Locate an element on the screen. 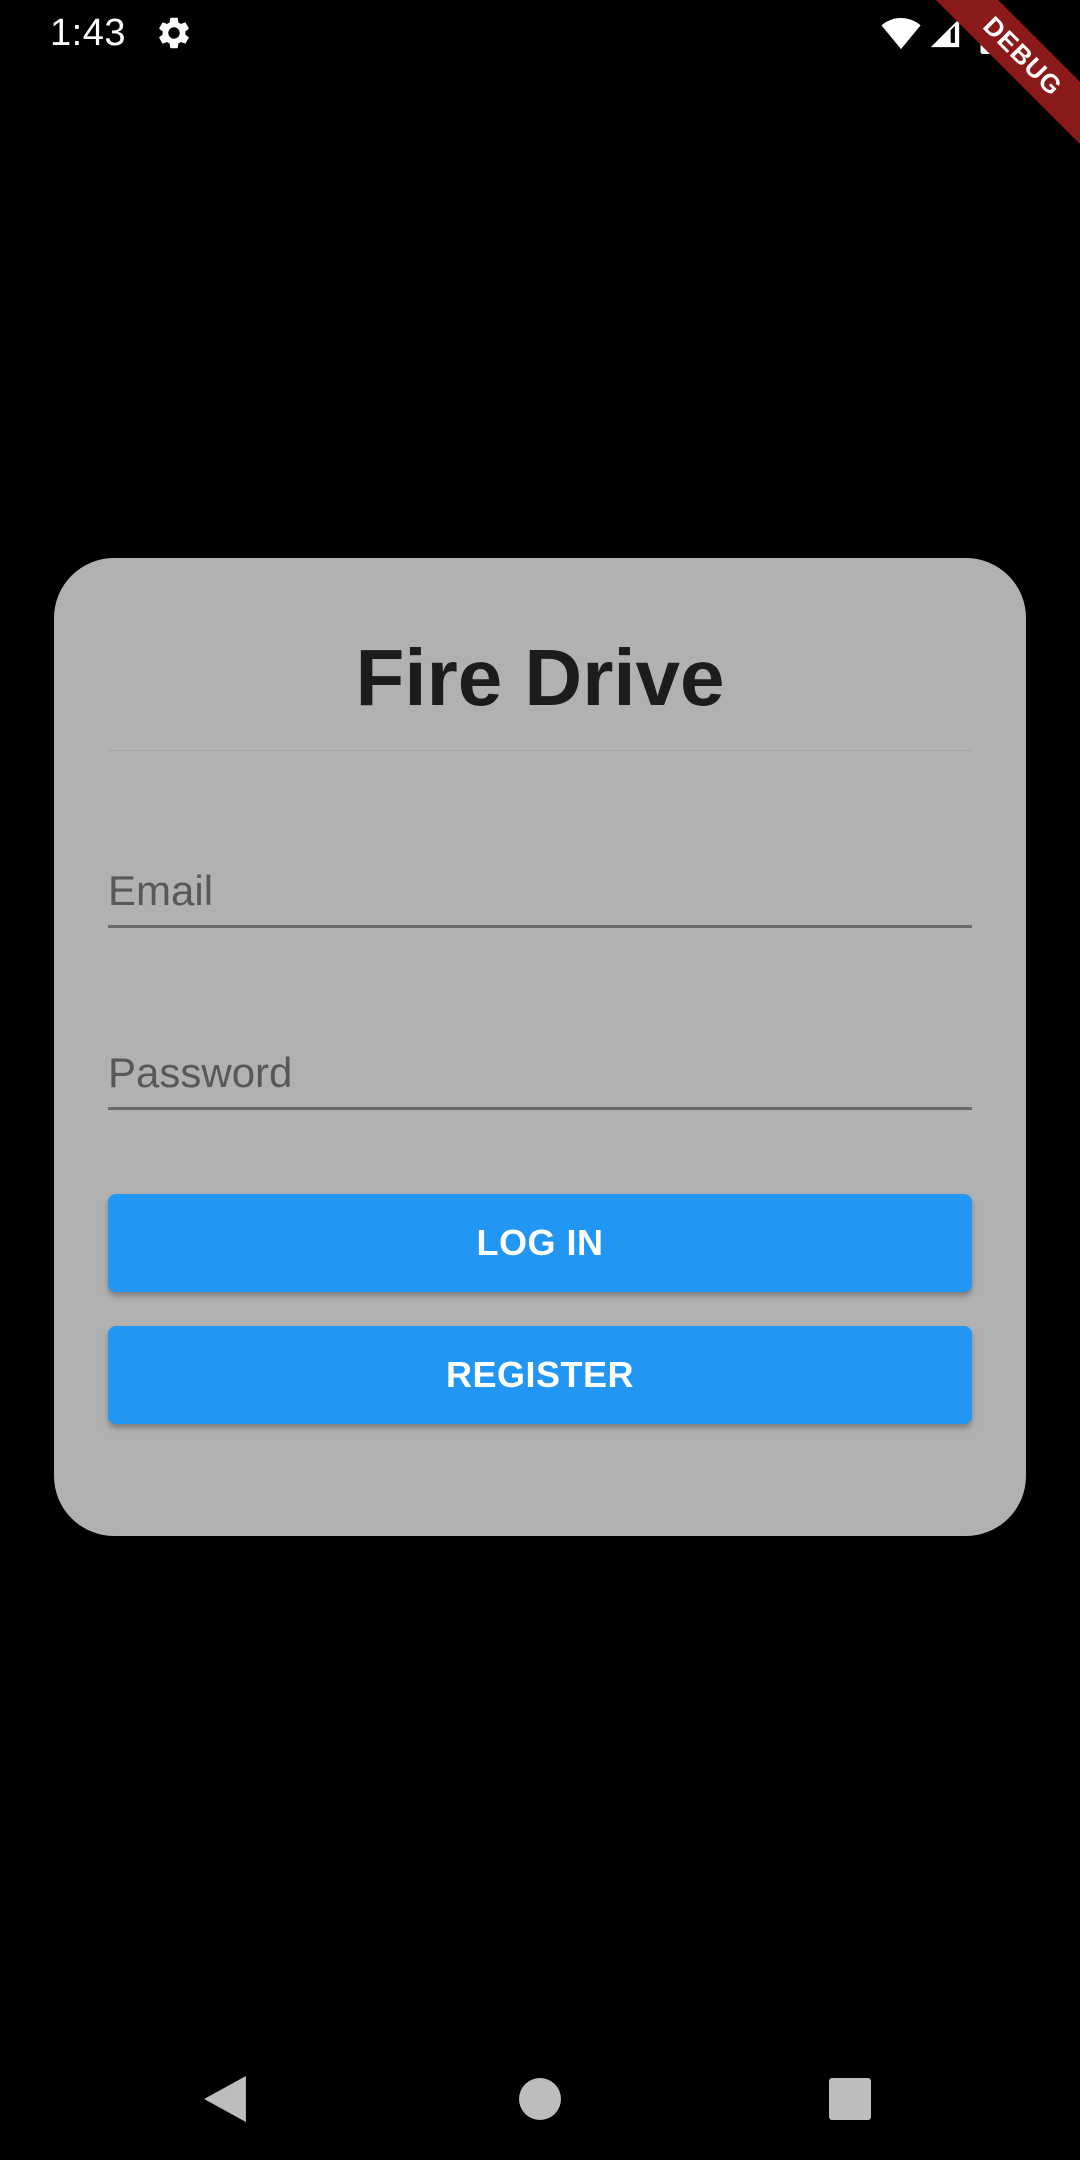  home-icon is located at coordinates (540, 2099).